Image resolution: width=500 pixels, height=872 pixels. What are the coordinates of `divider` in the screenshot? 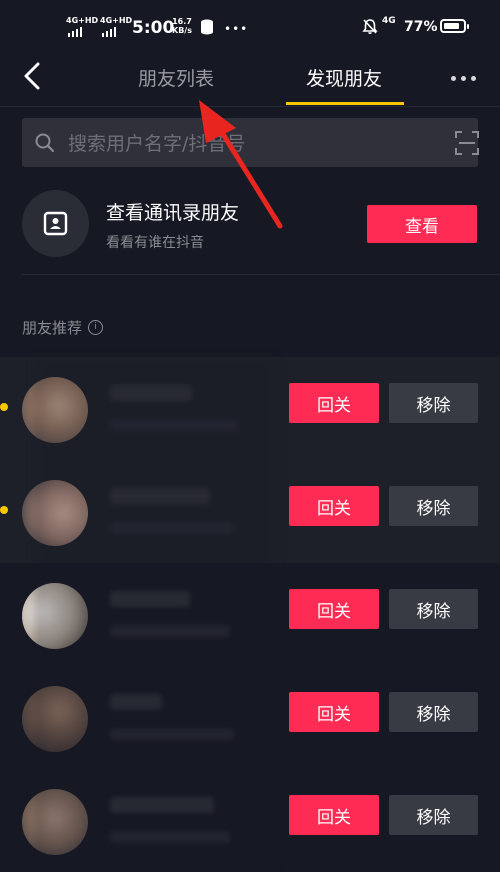 It's located at (261, 274).